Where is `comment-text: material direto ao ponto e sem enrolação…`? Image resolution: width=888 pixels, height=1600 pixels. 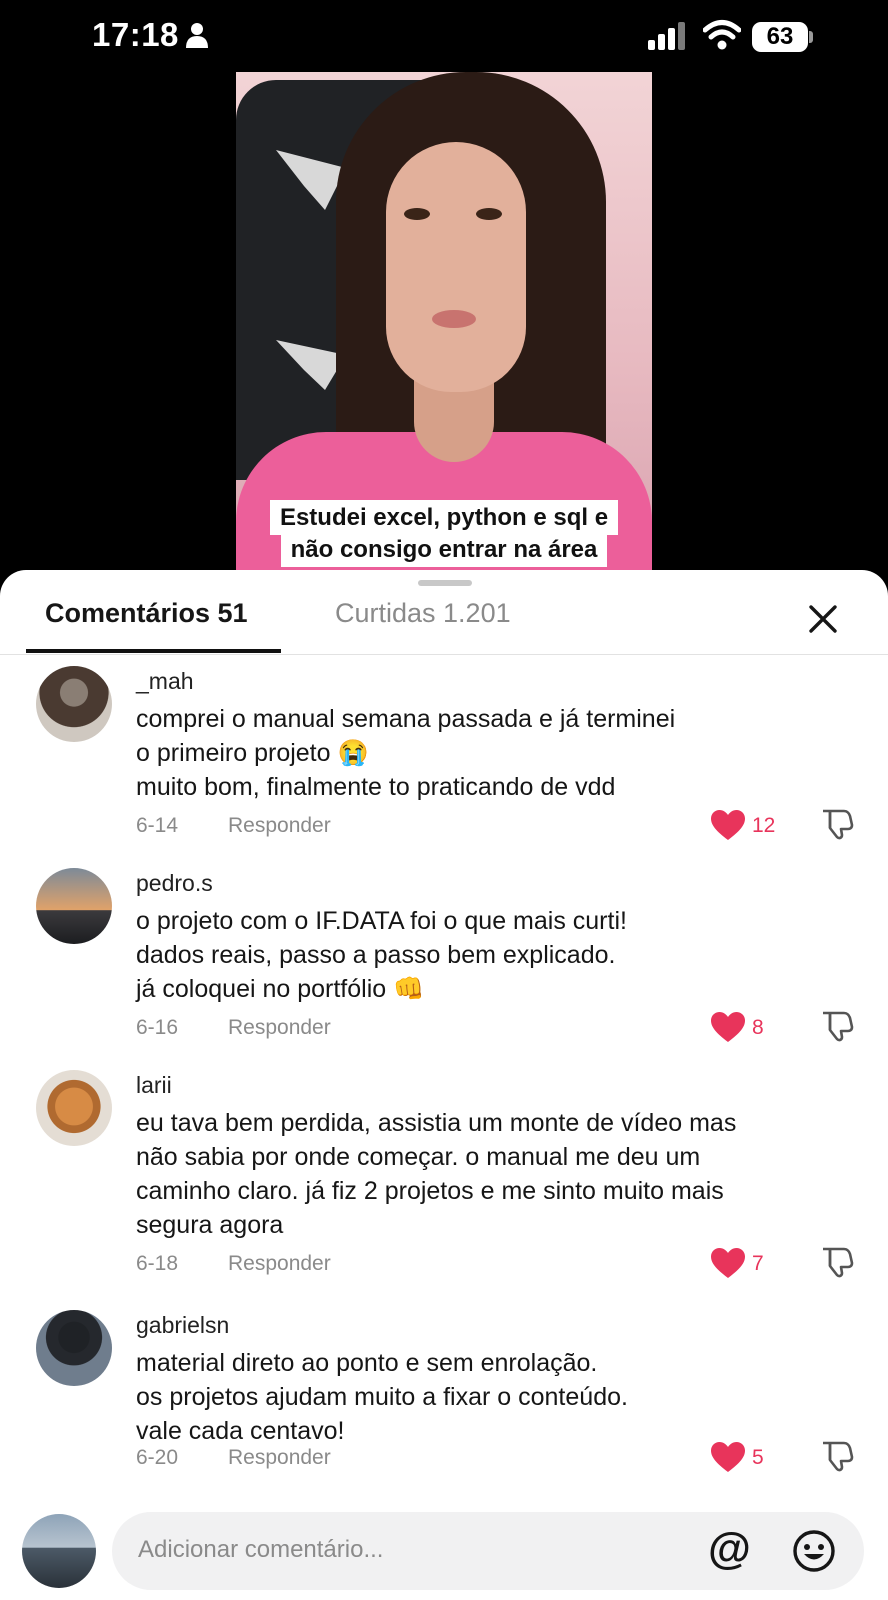 comment-text: material direto ao ponto e sem enrolação… is located at coordinates (382, 1397).